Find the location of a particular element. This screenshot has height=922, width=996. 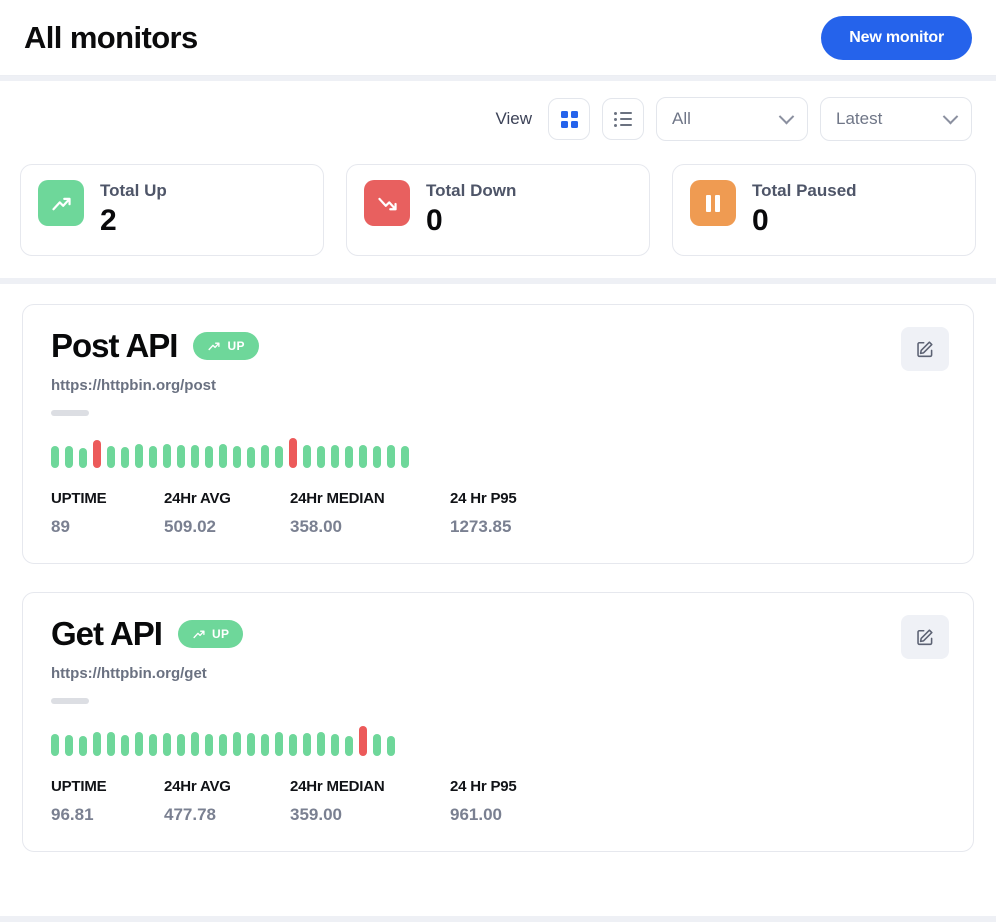

sort-filter-select: Latest is located at coordinates (896, 119).